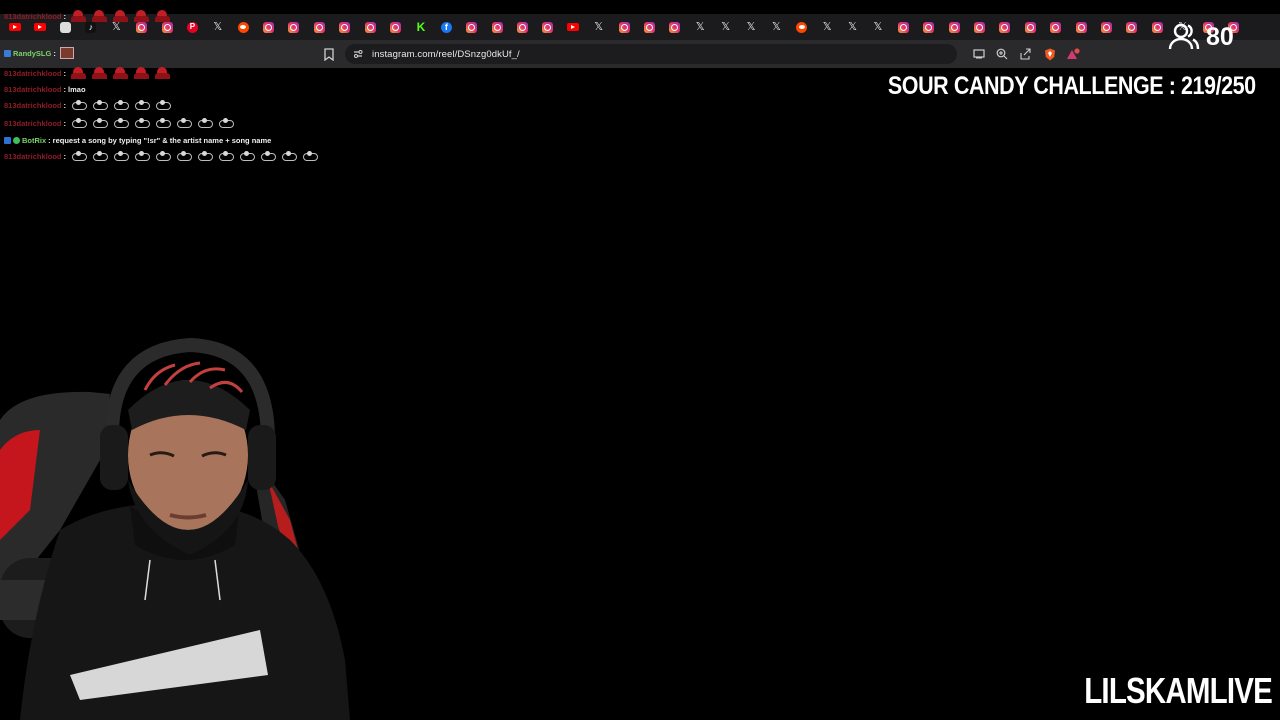 This screenshot has height=720, width=1280. I want to click on cast-icon, so click(979, 54).